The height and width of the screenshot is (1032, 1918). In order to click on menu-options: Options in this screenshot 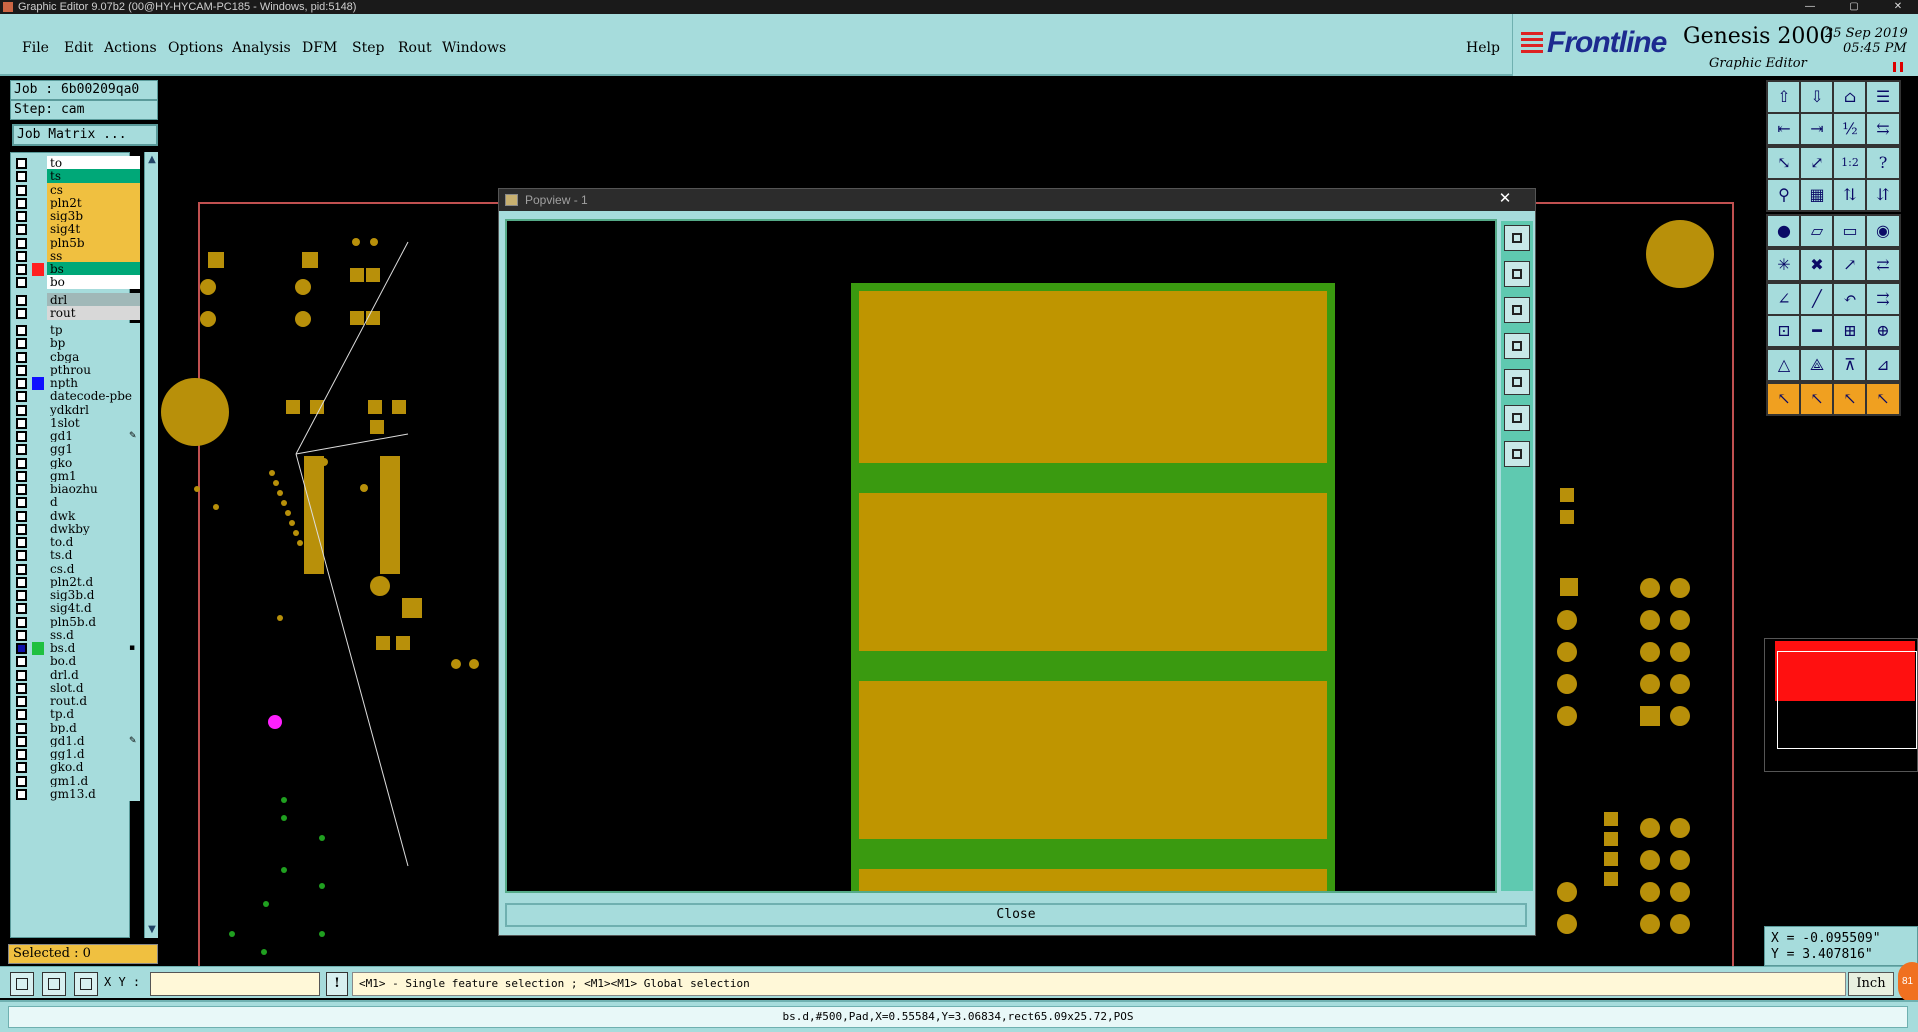, I will do `click(195, 48)`.